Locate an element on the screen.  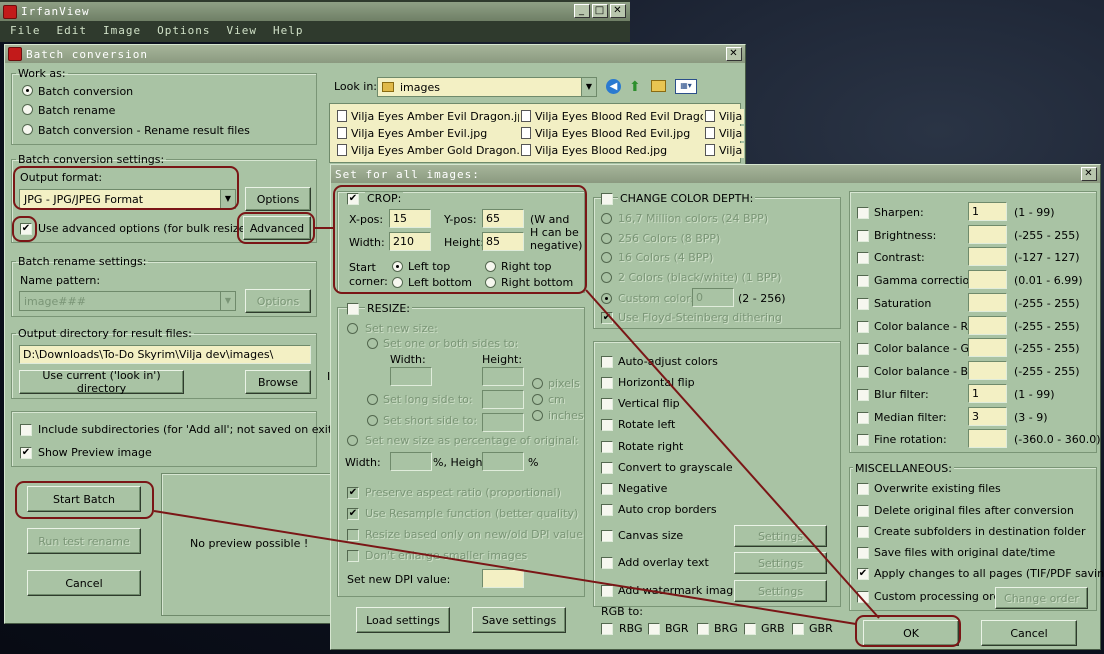
rename-options-button: Options is located at coordinates (278, 301).